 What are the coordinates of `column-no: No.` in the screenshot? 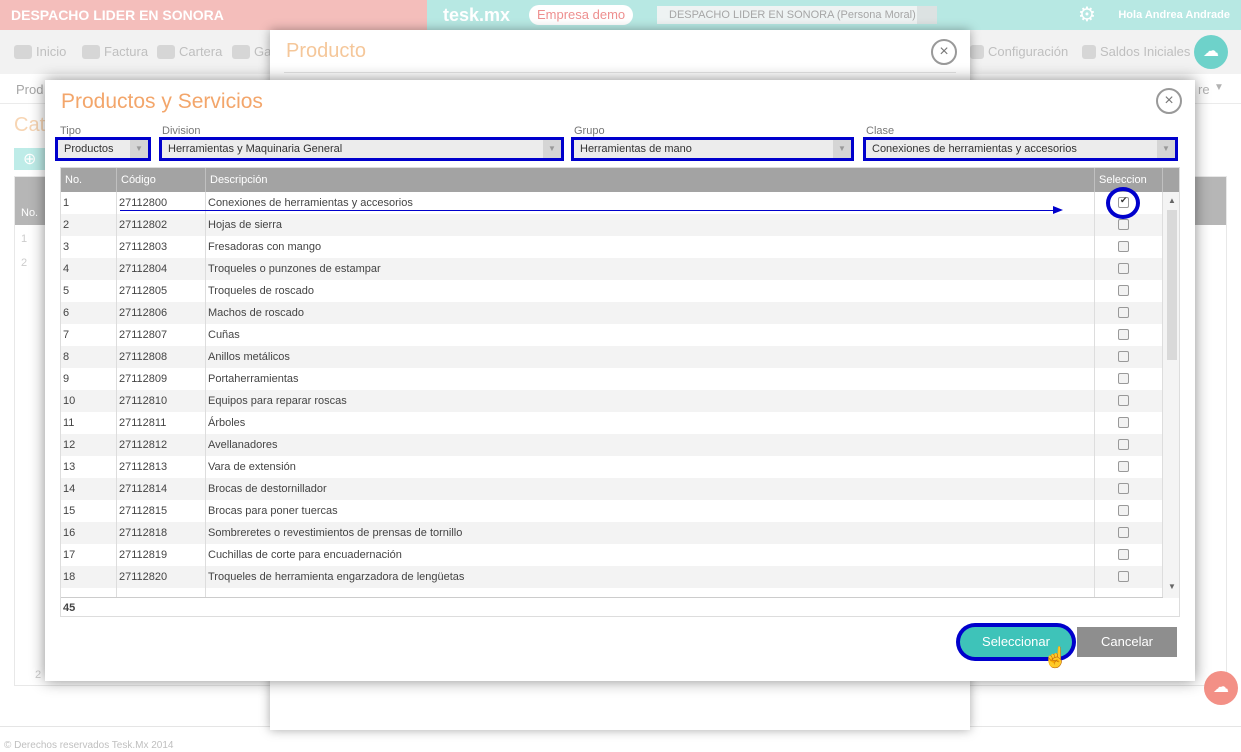 It's located at (89, 180).